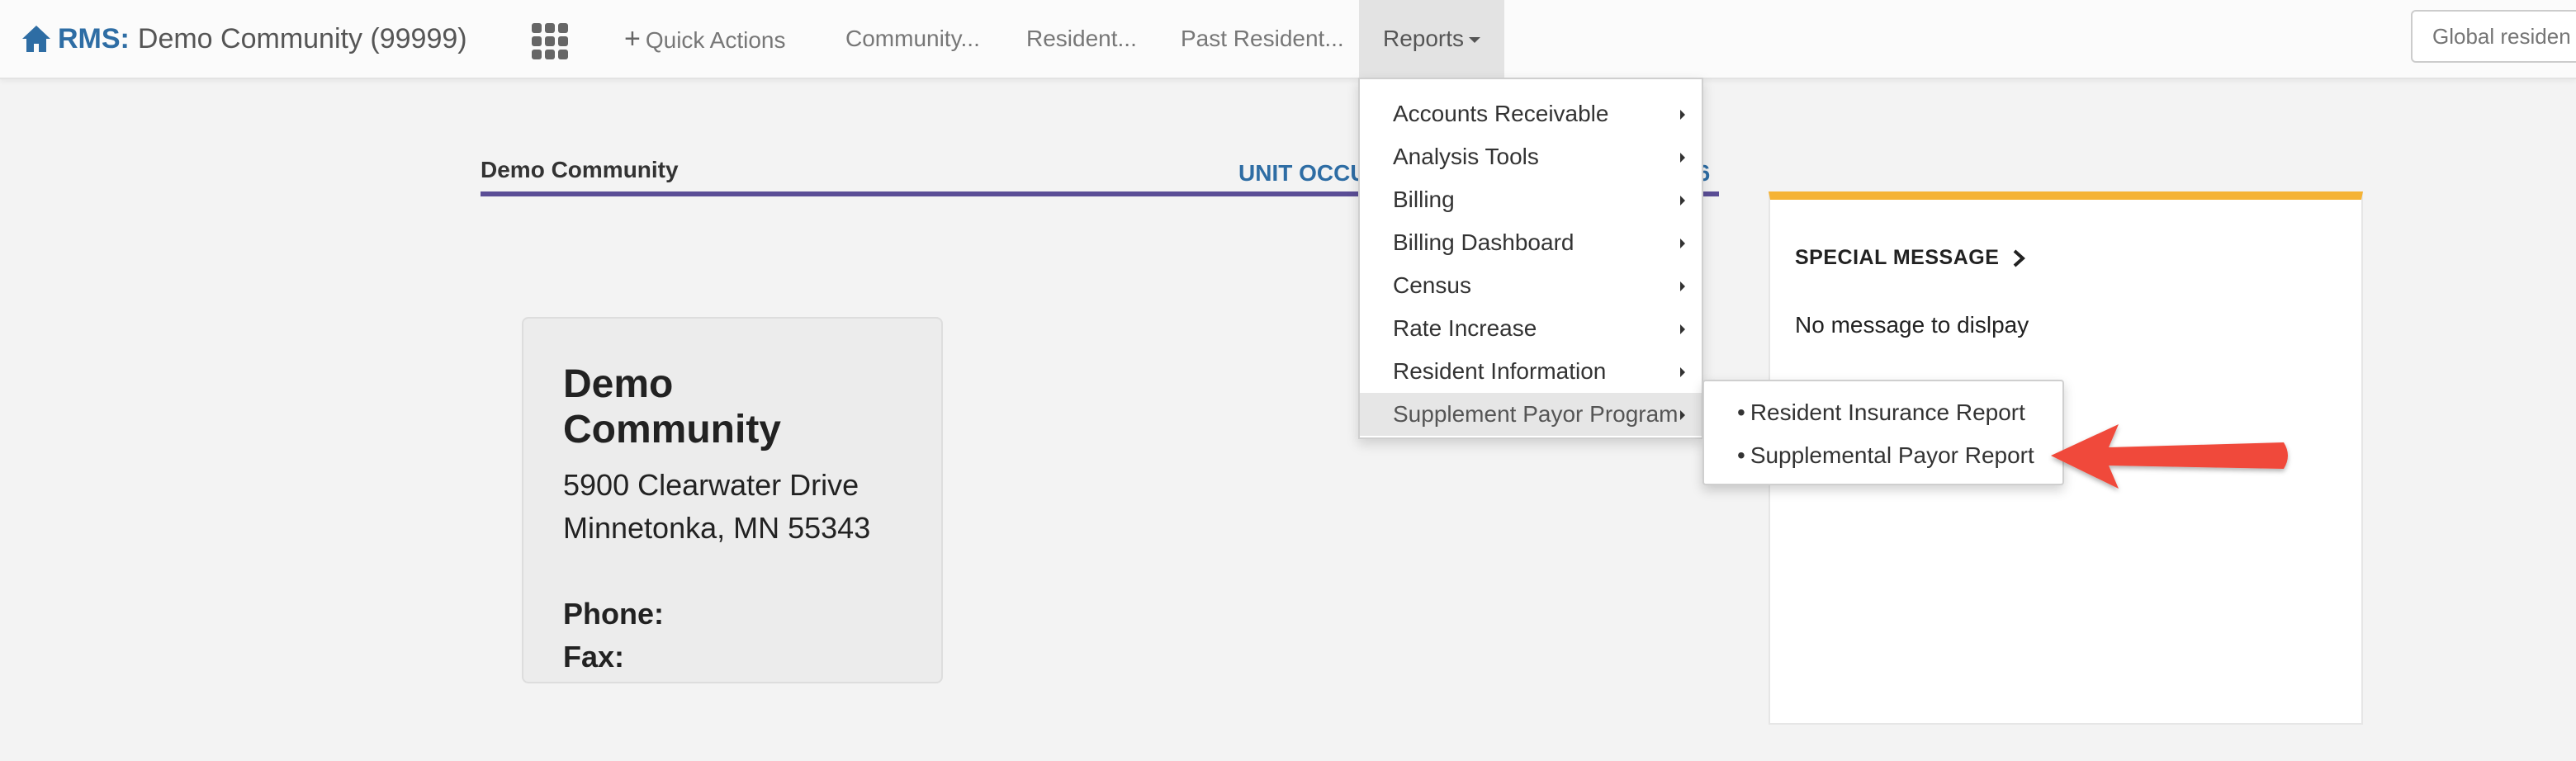 This screenshot has height=761, width=2576. Describe the element at coordinates (711, 485) in the screenshot. I see `address-street: 5900 Clearwater Drive` at that location.